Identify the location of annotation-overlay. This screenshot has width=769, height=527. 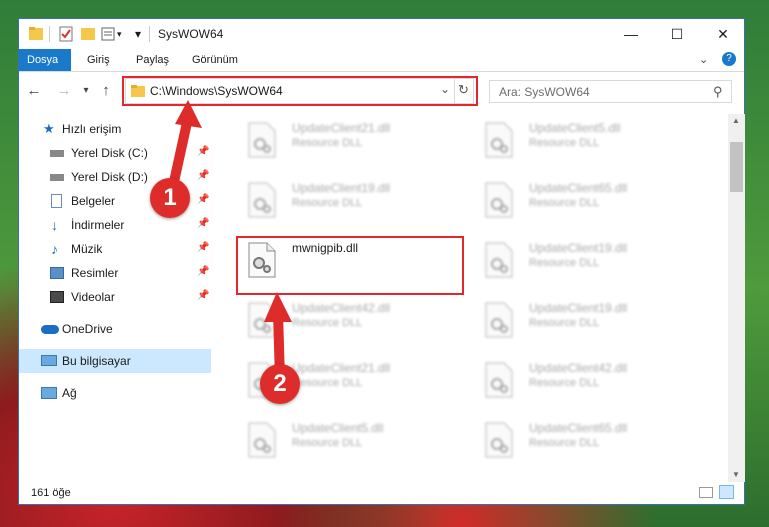
(228, 242).